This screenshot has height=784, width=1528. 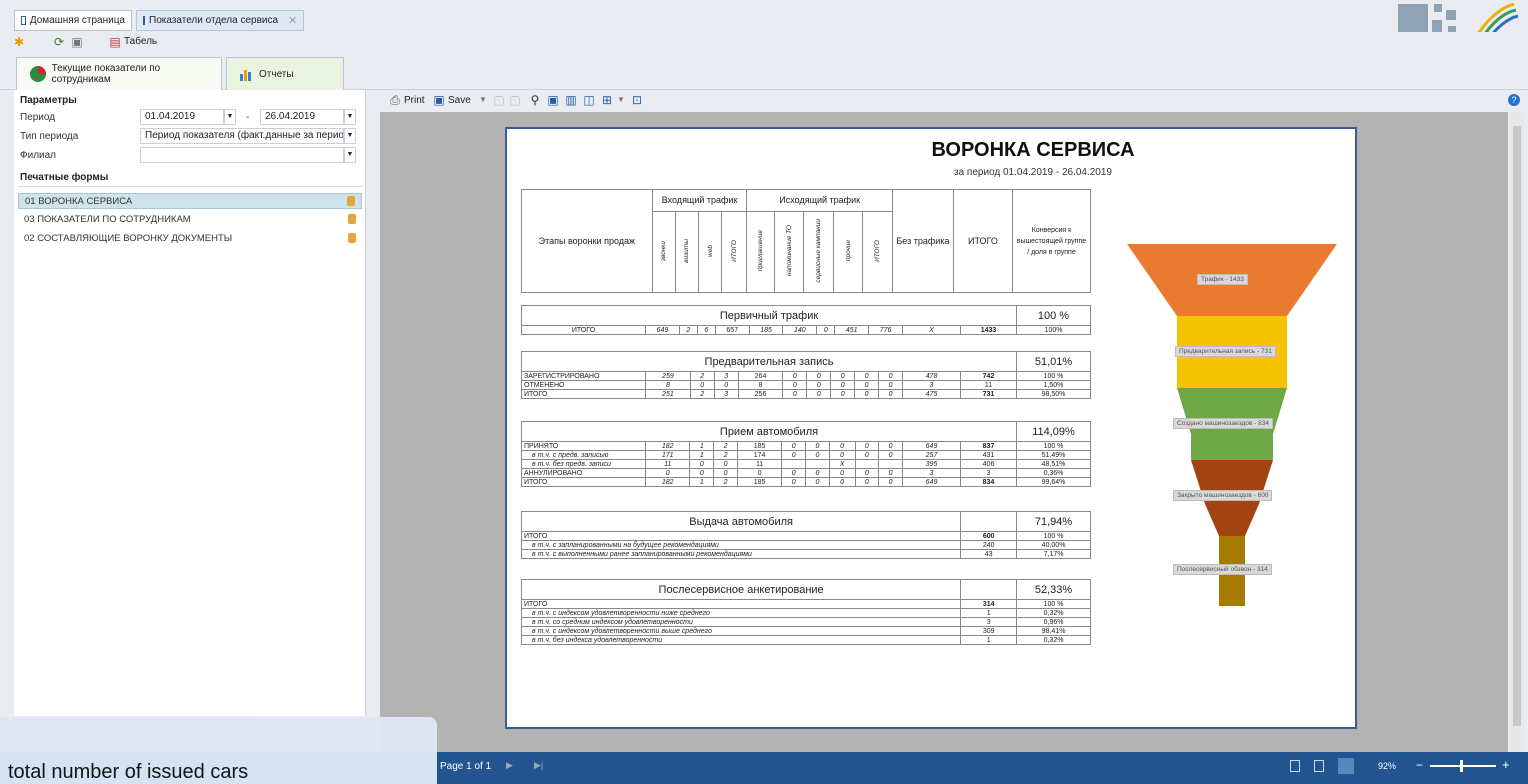 I want to click on period-to-field: 26.04.2019, so click(x=302, y=117).